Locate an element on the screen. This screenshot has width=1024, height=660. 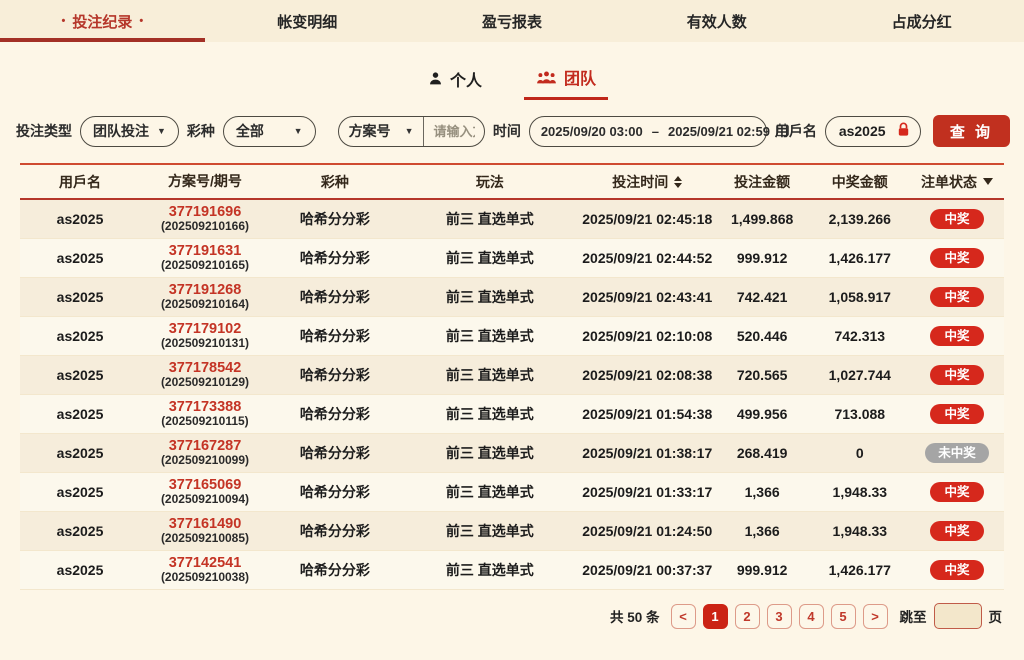
period-number: (202509210131) is located at coordinates (205, 343).